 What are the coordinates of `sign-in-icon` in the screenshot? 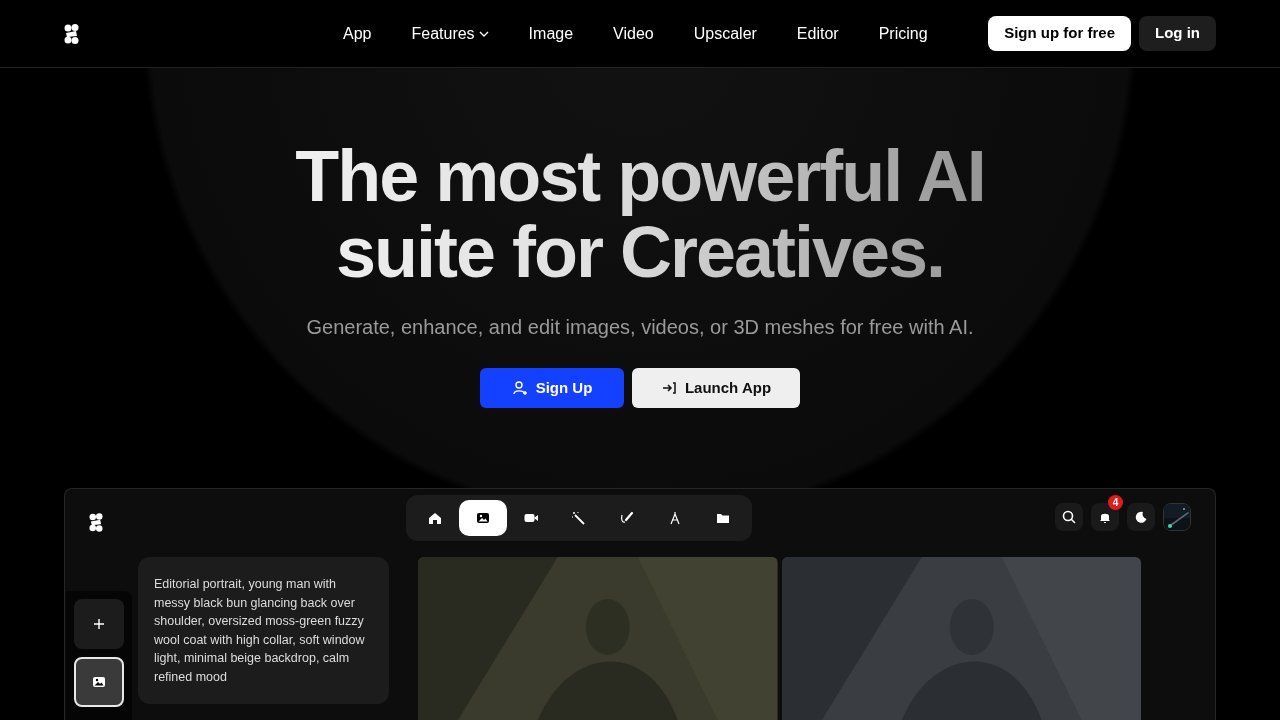 It's located at (668, 388).